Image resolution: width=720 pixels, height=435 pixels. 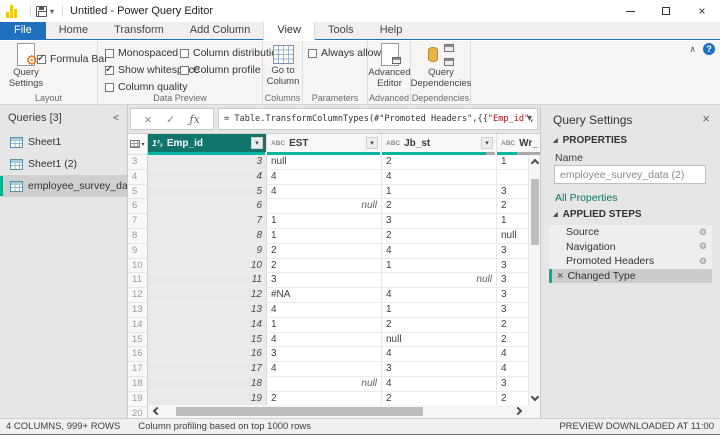 I want to click on monospaced-checkbox: Monospaced, so click(x=141, y=53).